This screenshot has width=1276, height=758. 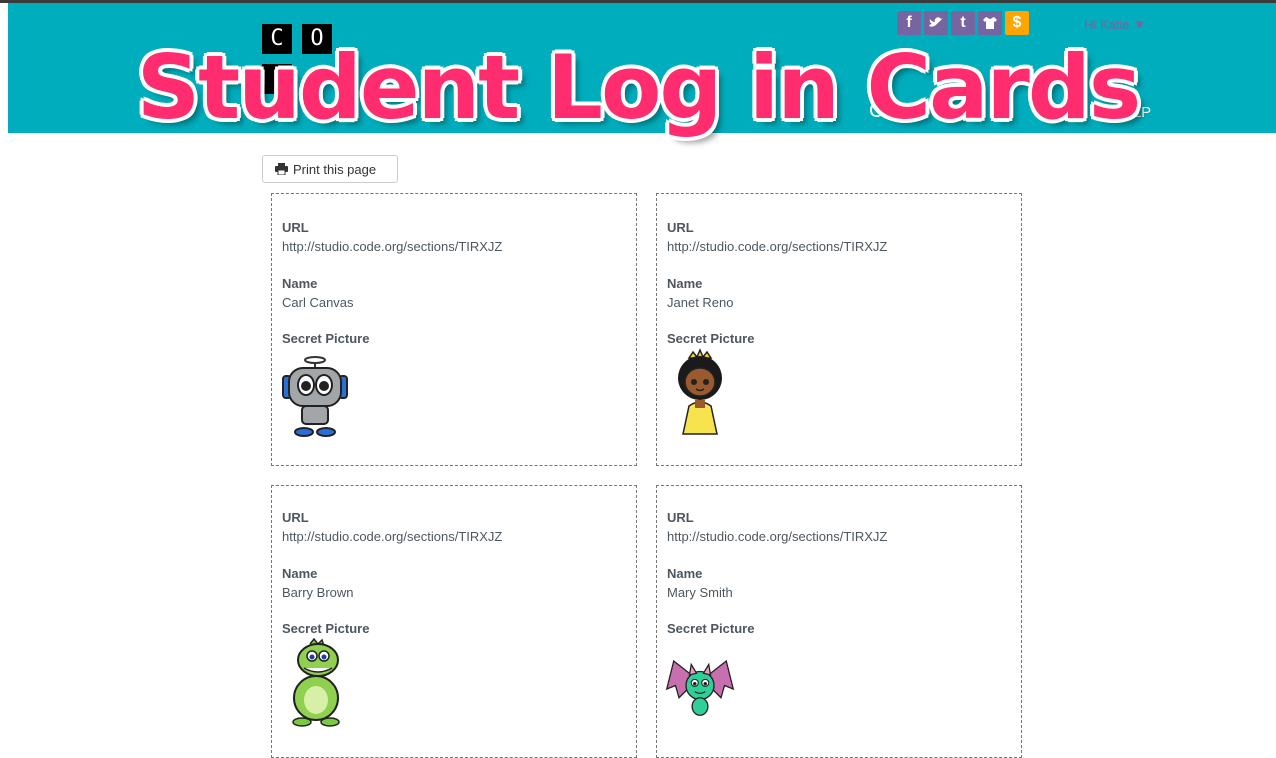 I want to click on princess-picture, so click(x=700, y=391).